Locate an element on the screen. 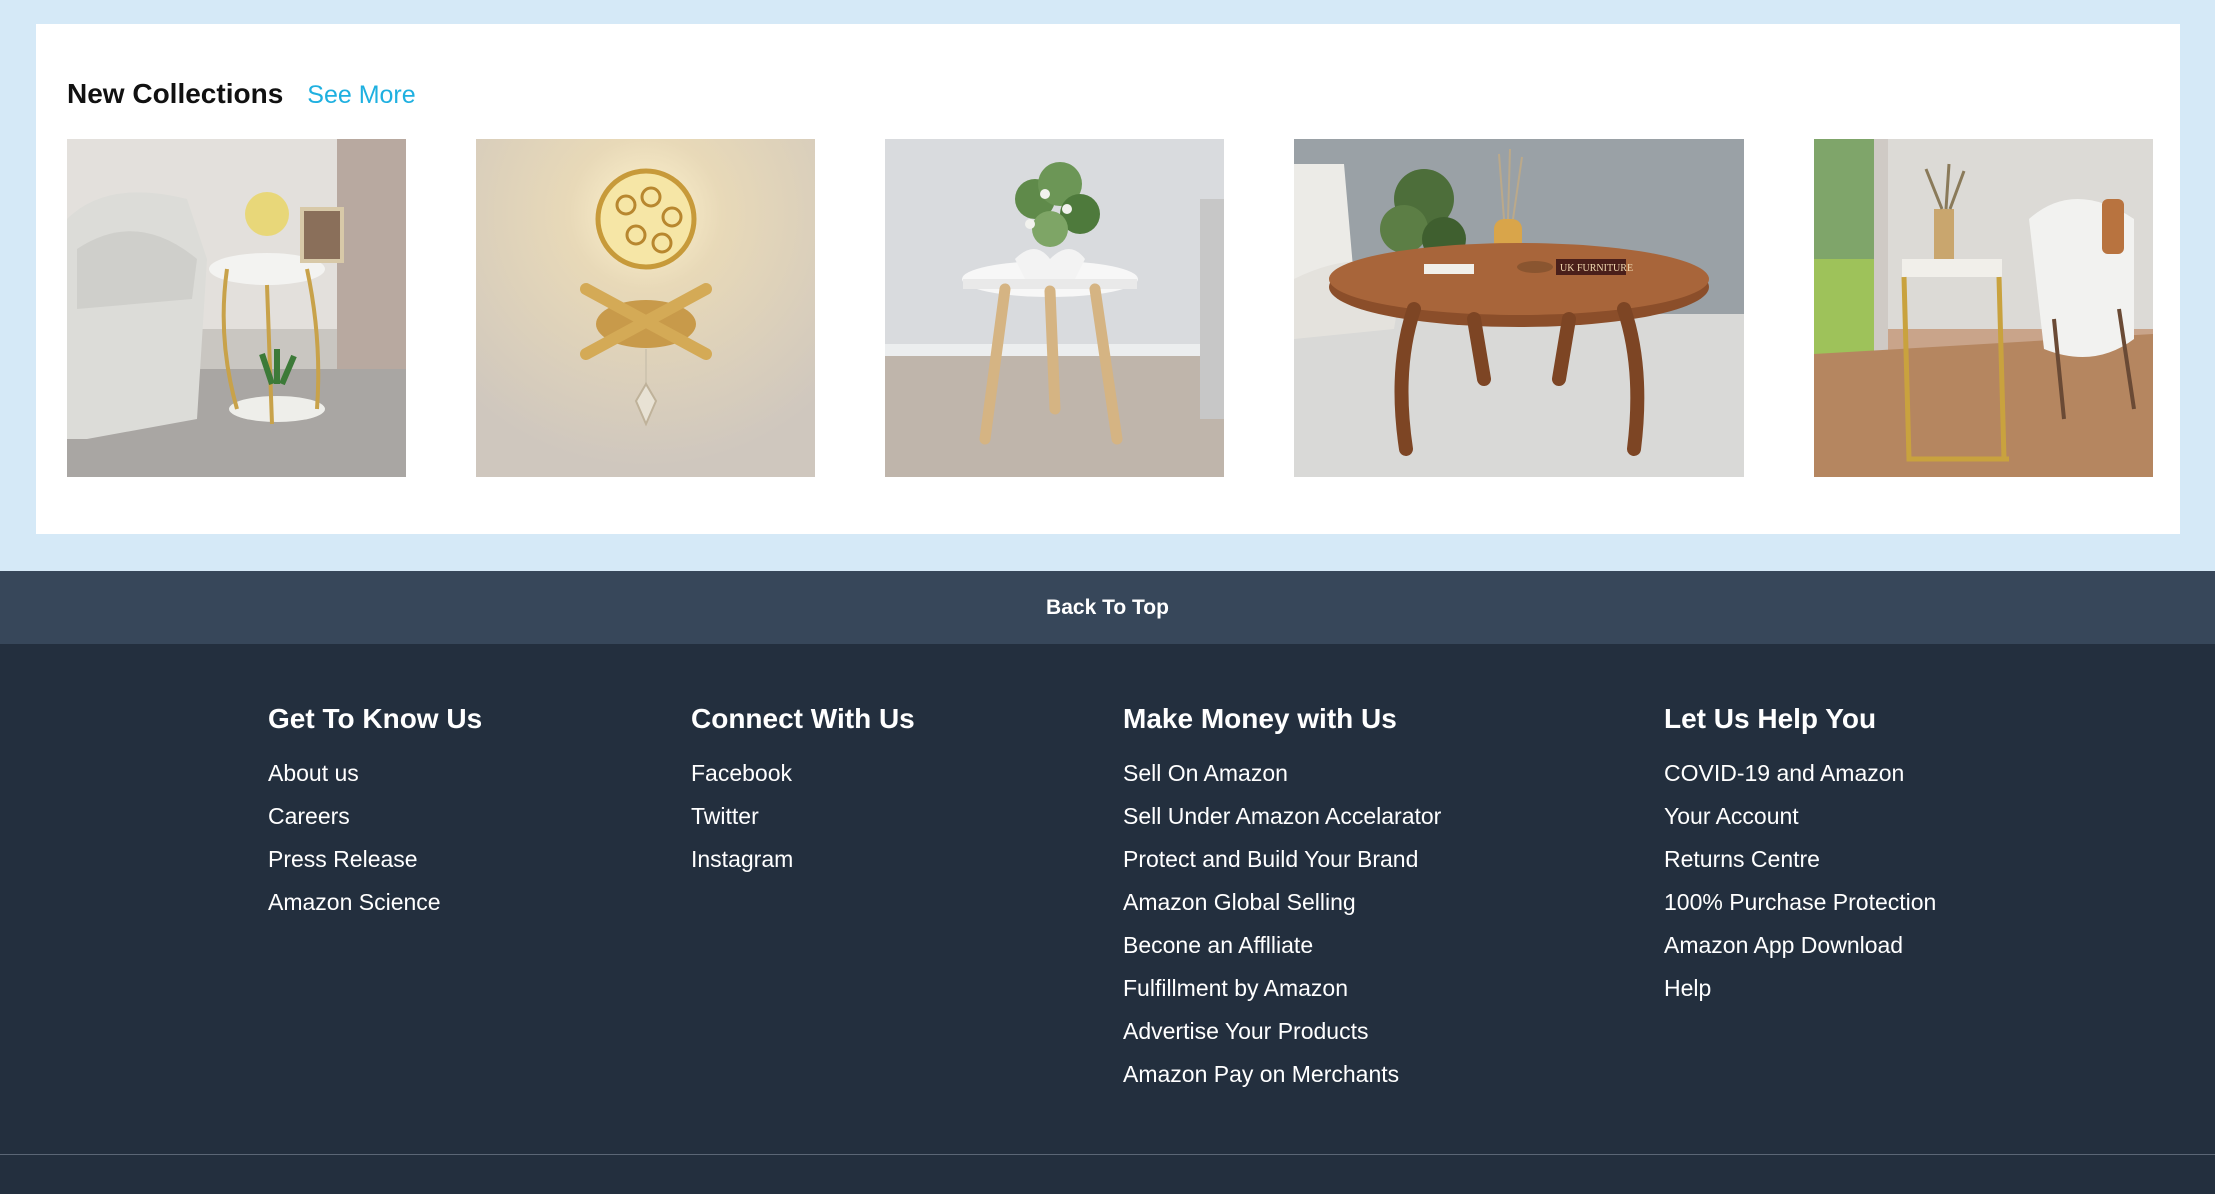 This screenshot has width=2215, height=1194. footer-link: Your Account is located at coordinates (1800, 816).